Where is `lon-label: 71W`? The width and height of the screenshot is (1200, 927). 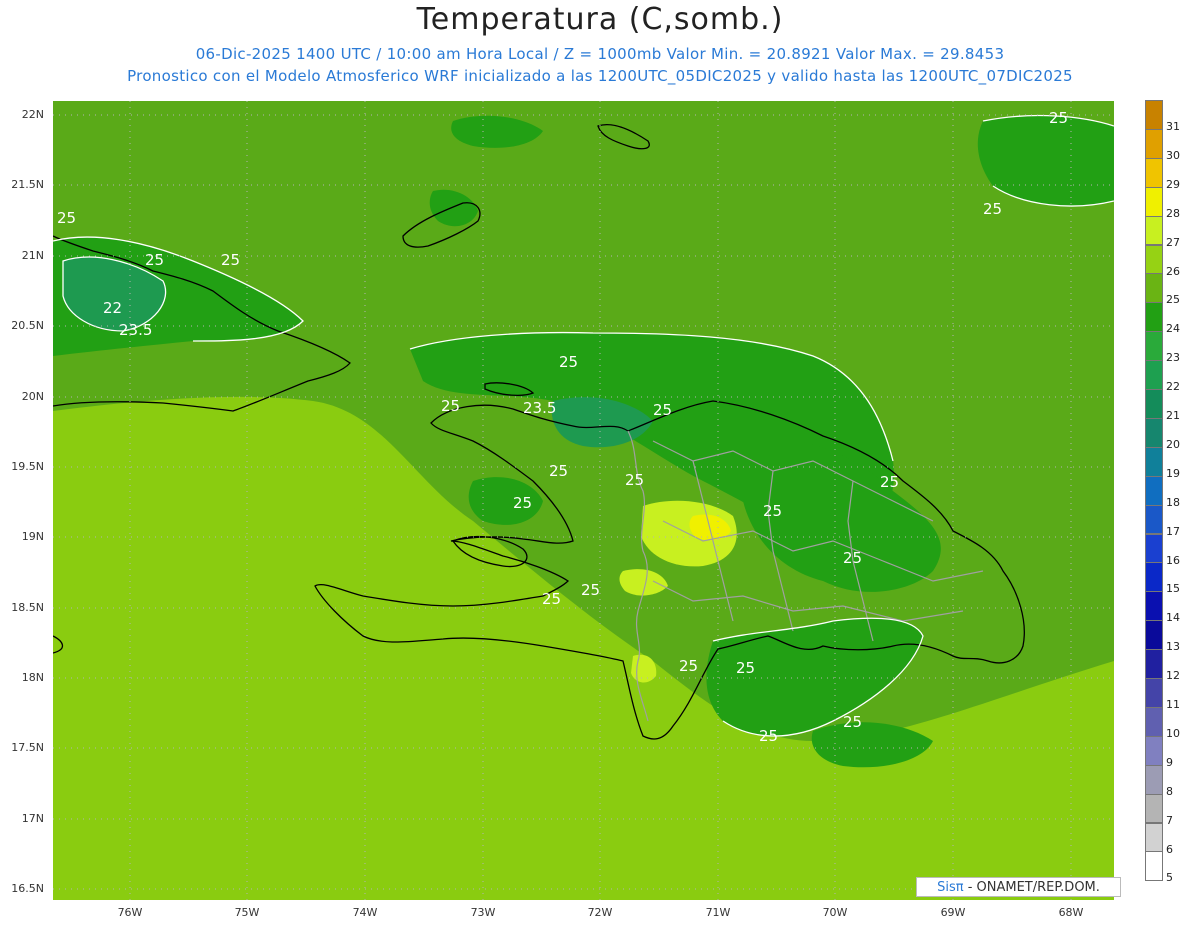
lon-label: 71W is located at coordinates (718, 912).